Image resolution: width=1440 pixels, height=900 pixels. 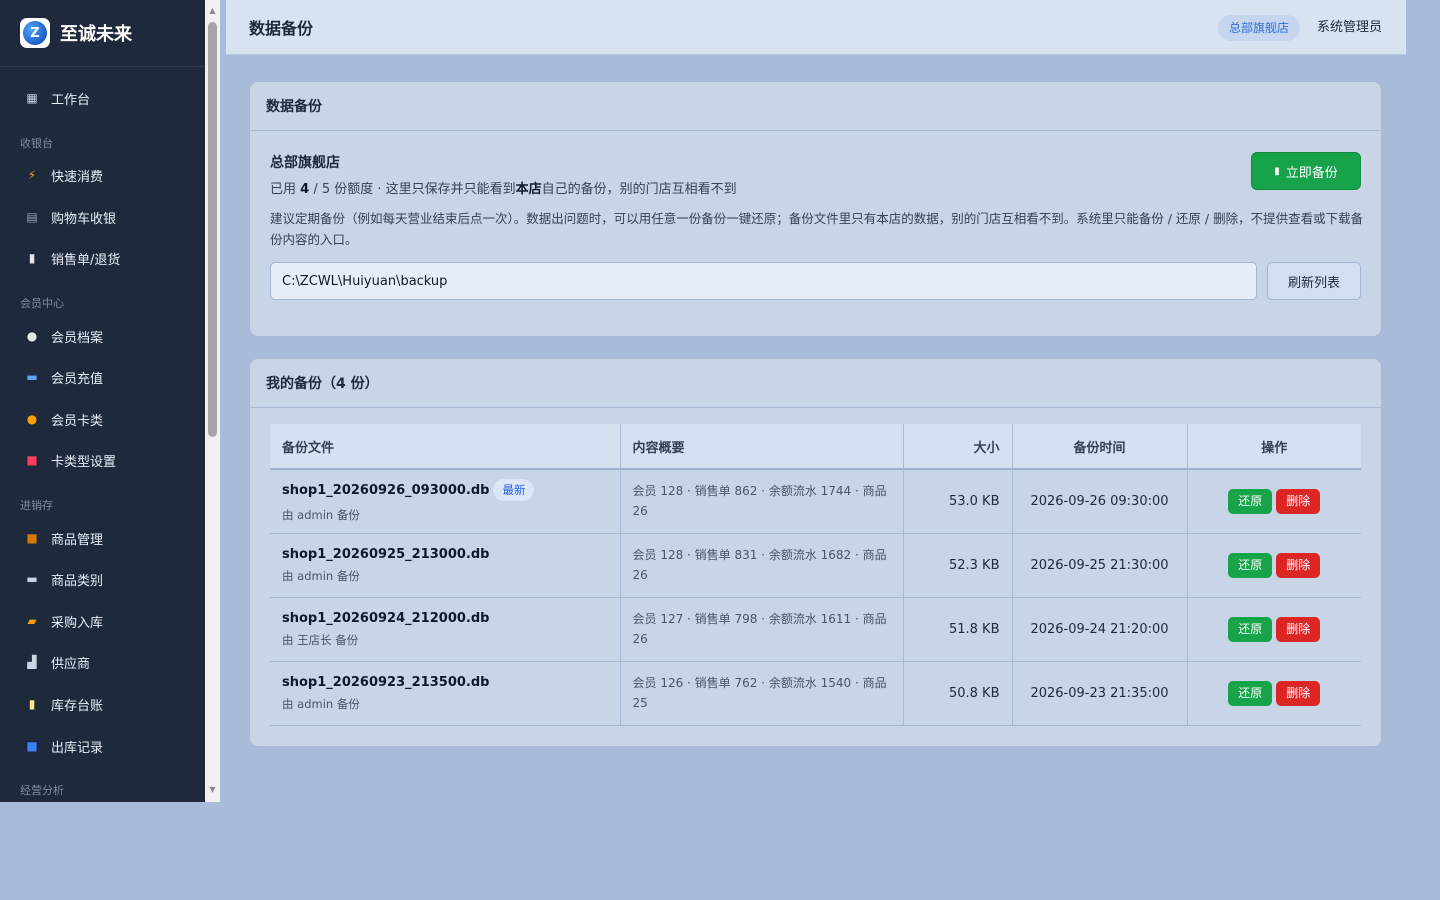 I want to click on backup-size: 53.0 KB, so click(x=958, y=501).